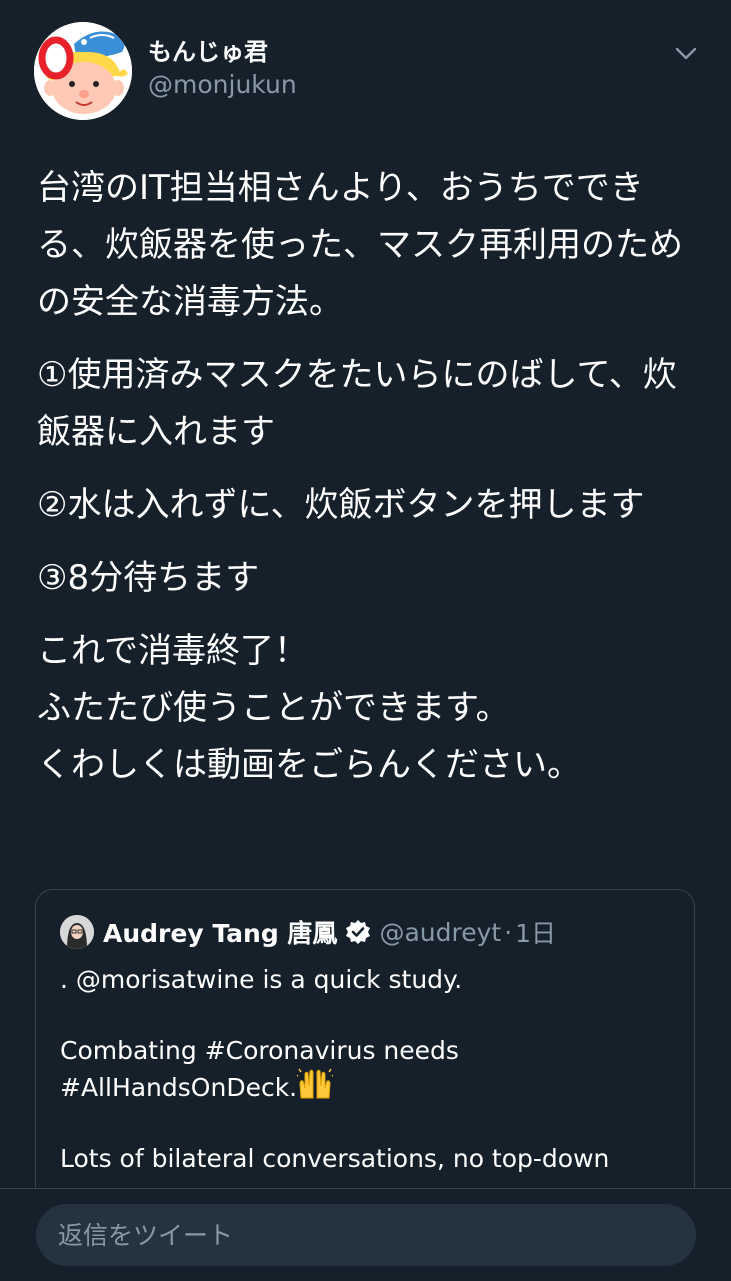  What do you see at coordinates (357, 403) in the screenshot?
I see `tweet-paragraph: ①使用済みマスクをたいらにのばして、炊飯器に入れます` at bounding box center [357, 403].